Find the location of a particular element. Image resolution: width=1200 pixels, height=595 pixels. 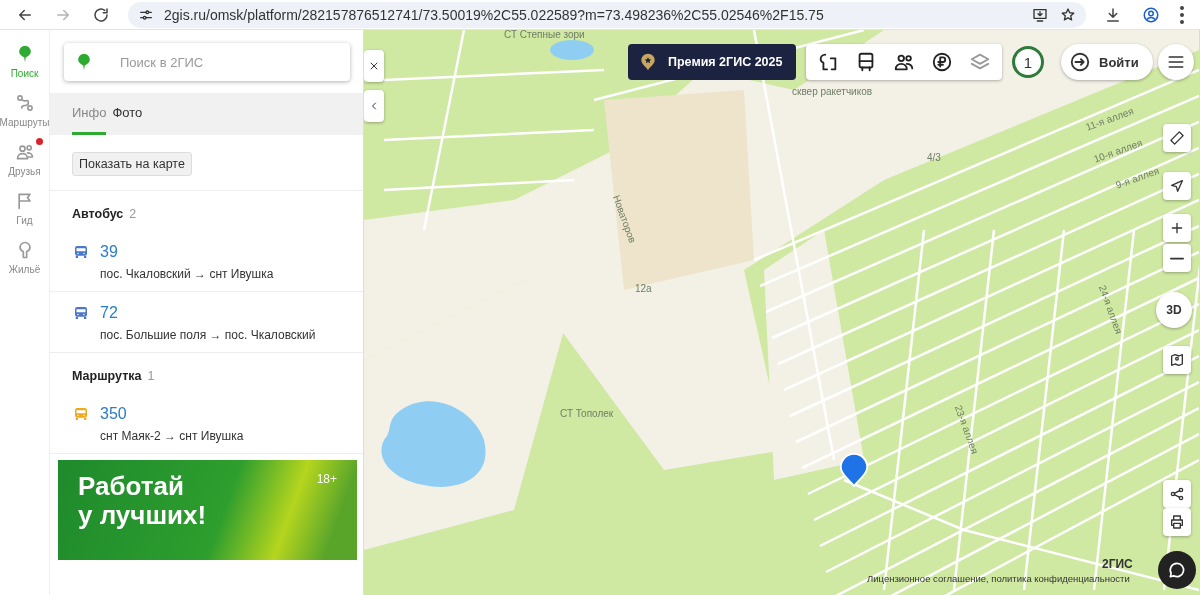

show-on-map-button: Показать на карте is located at coordinates (132, 164).